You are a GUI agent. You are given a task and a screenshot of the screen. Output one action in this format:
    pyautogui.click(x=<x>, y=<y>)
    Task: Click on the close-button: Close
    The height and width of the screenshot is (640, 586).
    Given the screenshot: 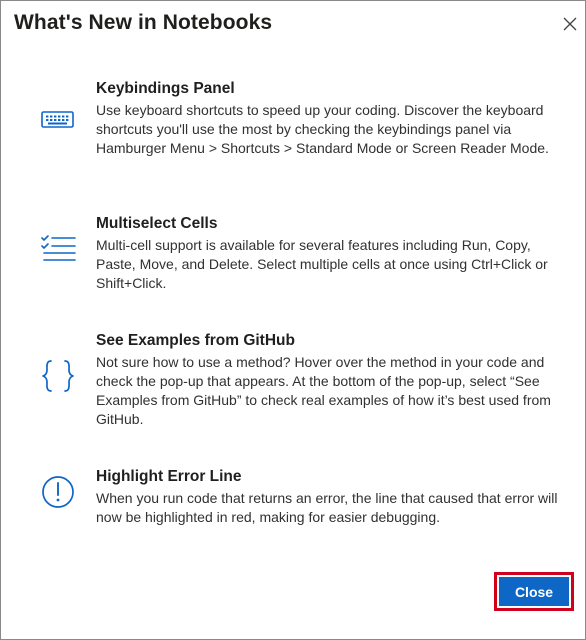 What is the action you would take?
    pyautogui.click(x=534, y=591)
    